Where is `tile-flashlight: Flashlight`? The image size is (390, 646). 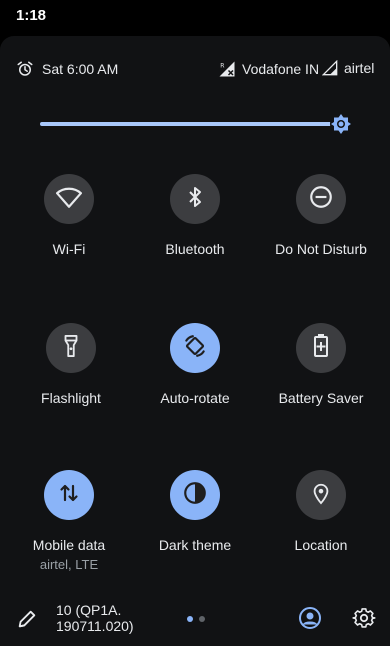 tile-flashlight: Flashlight is located at coordinates (71, 378).